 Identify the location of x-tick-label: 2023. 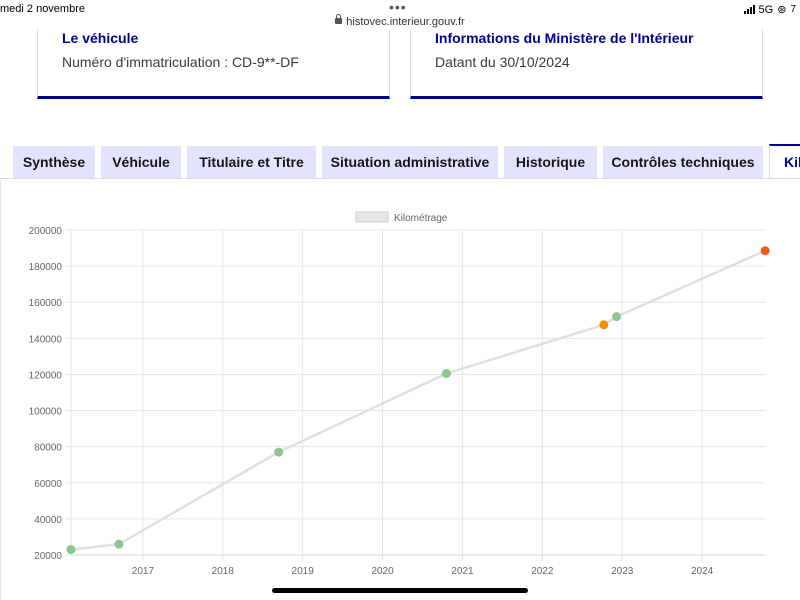
(622, 571).